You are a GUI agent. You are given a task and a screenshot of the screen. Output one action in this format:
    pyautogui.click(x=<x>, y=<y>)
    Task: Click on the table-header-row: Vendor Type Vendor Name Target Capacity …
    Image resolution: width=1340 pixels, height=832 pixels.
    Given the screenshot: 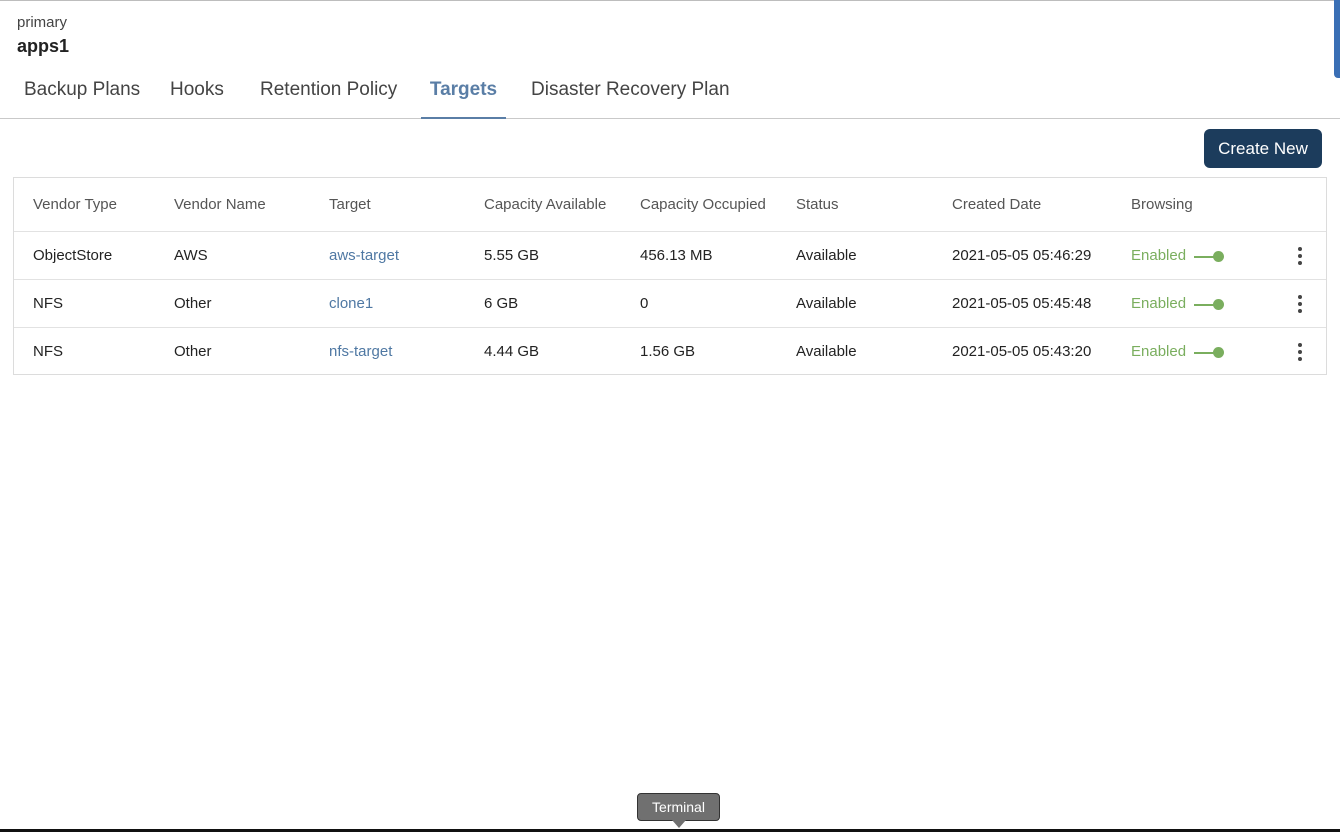 What is the action you would take?
    pyautogui.click(x=670, y=204)
    